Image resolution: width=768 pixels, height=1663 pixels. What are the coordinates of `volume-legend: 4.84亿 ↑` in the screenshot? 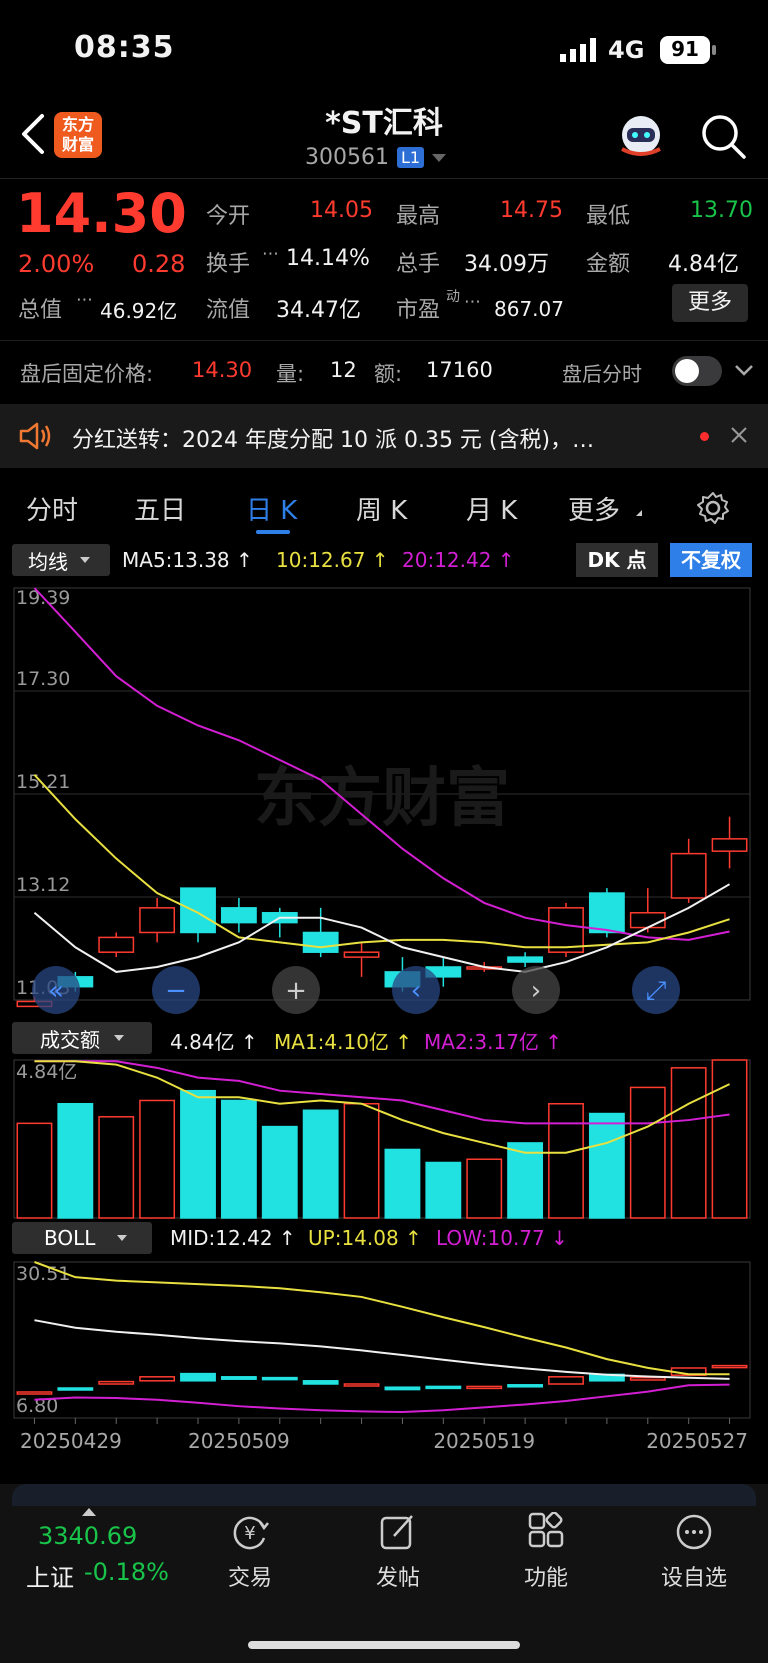 It's located at (214, 1042).